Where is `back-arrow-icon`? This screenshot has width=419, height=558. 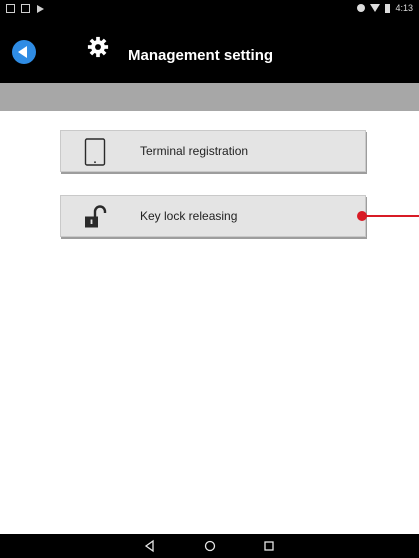 back-arrow-icon is located at coordinates (22, 52).